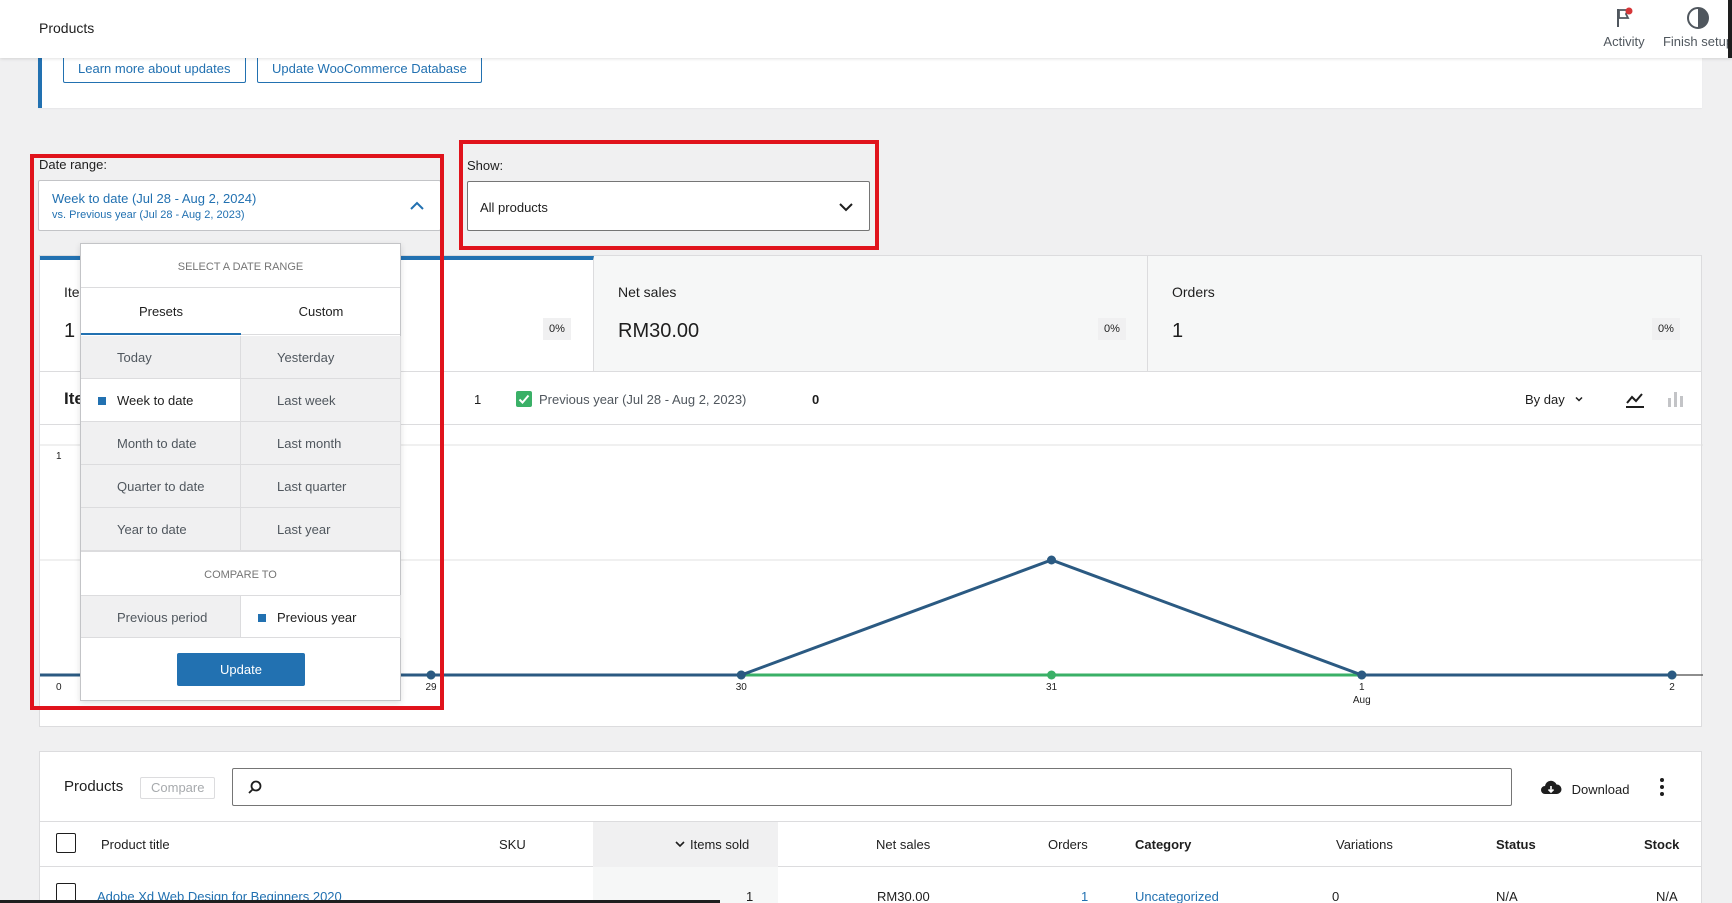 This screenshot has height=903, width=1732. I want to click on date-range-label: Date range:, so click(73, 164).